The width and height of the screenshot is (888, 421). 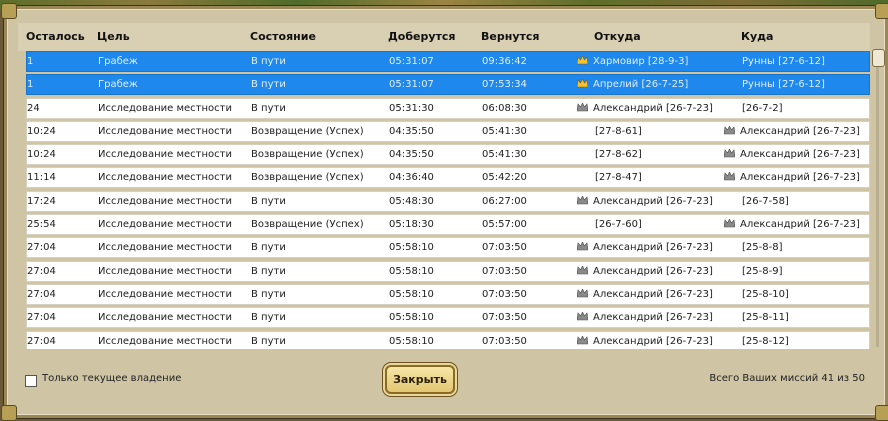 What do you see at coordinates (618, 224) in the screenshot?
I see `cell-from: [26-7-60]` at bounding box center [618, 224].